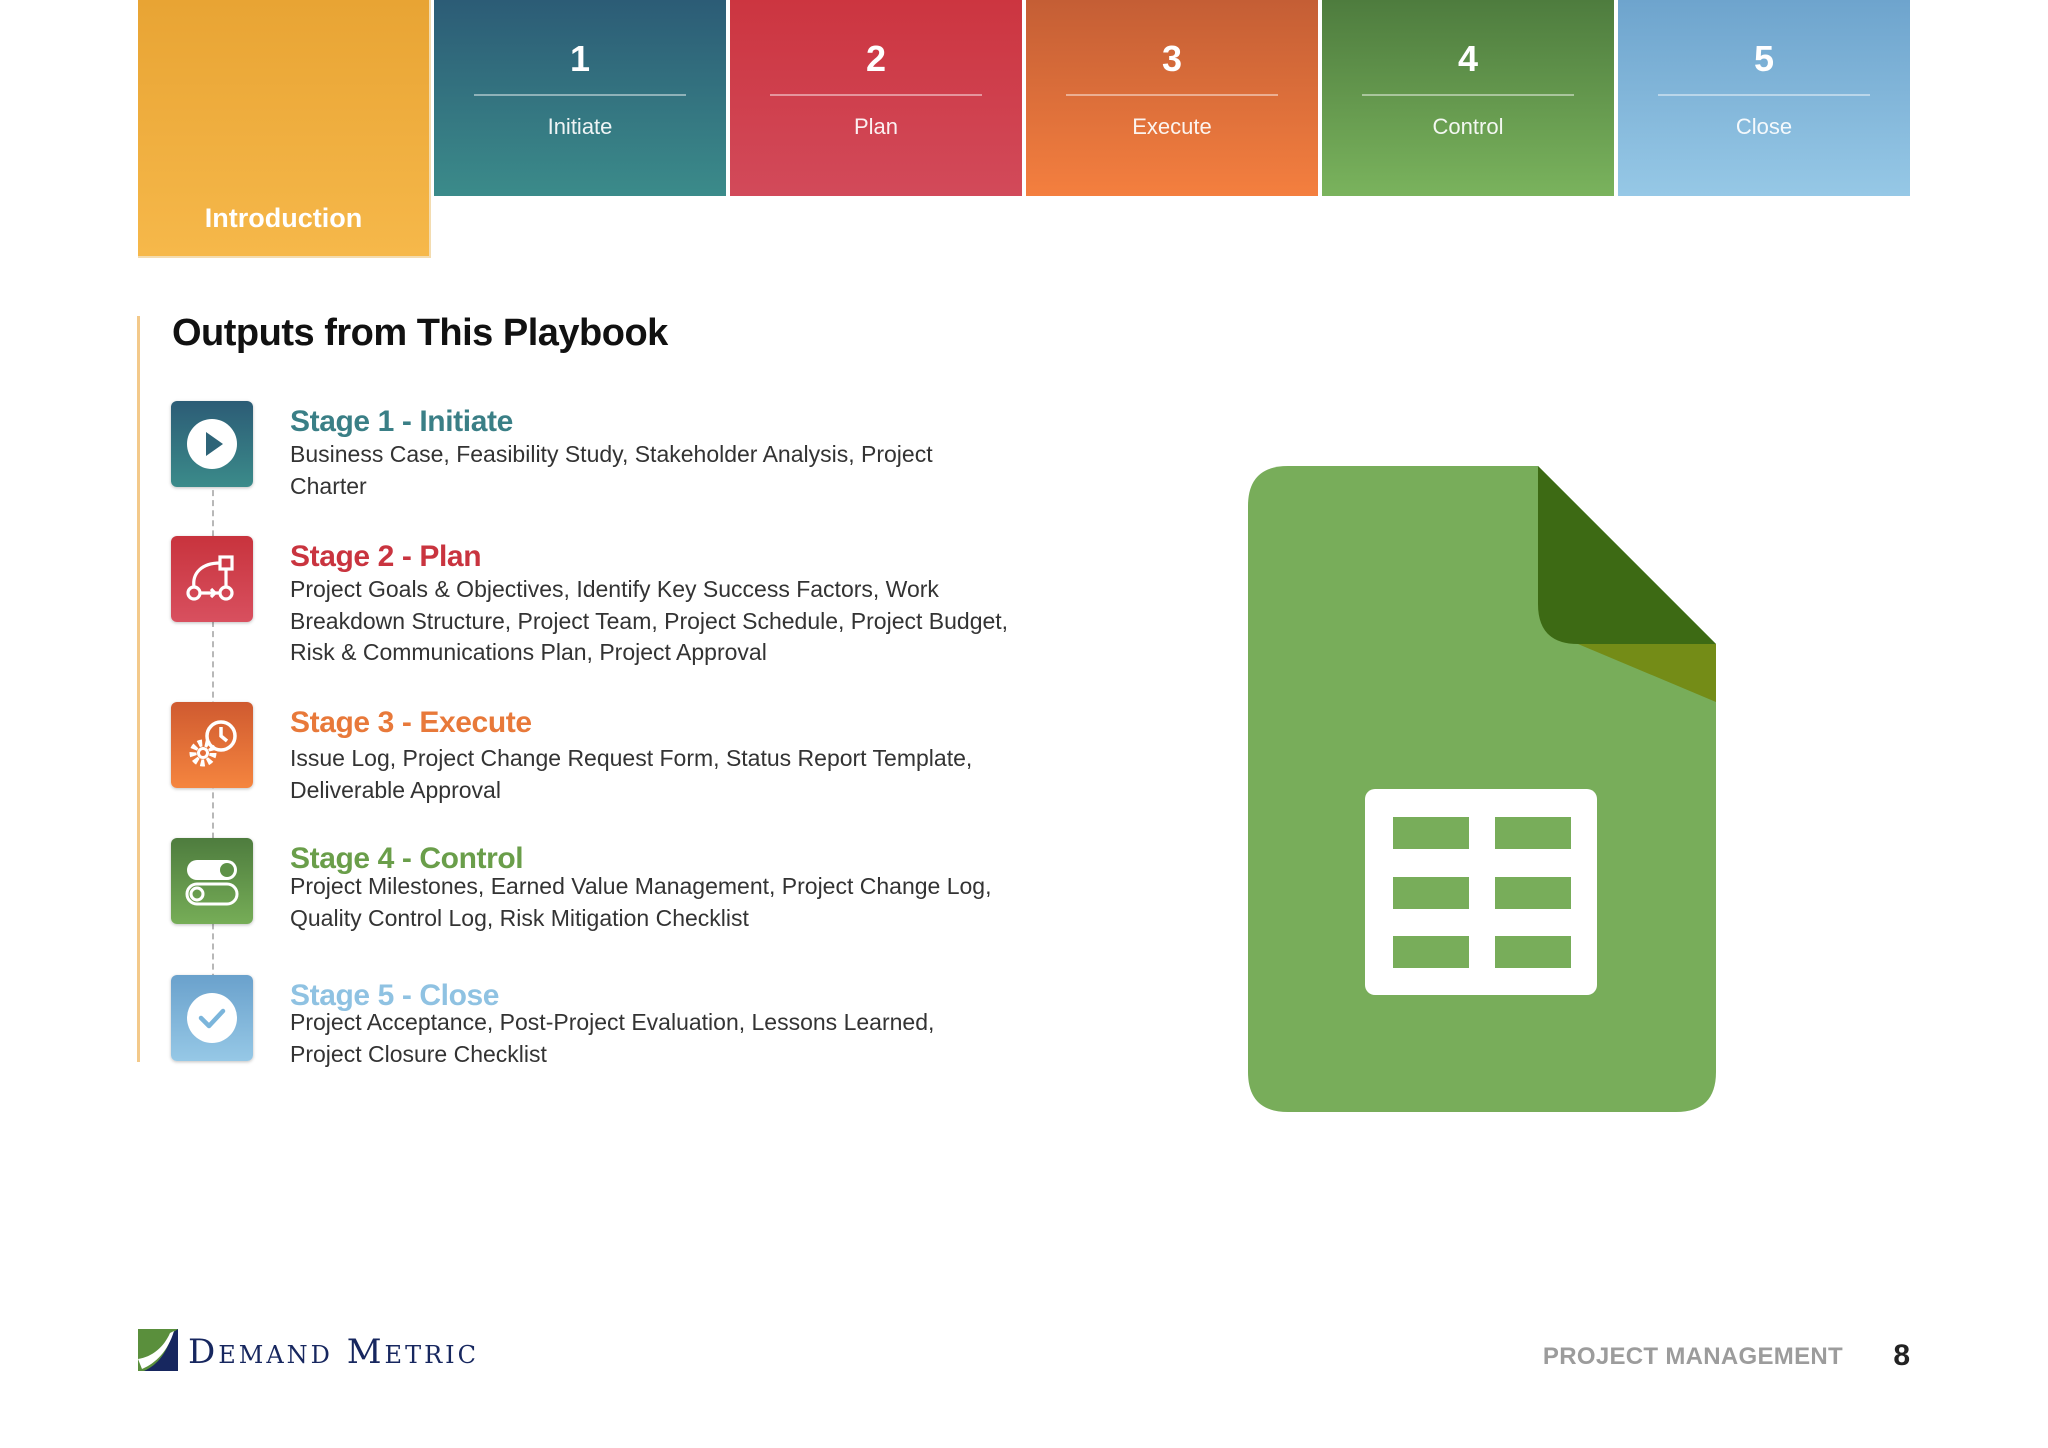 This screenshot has width=2048, height=1448. I want to click on tab-stage-4: 4 Control, so click(1468, 98).